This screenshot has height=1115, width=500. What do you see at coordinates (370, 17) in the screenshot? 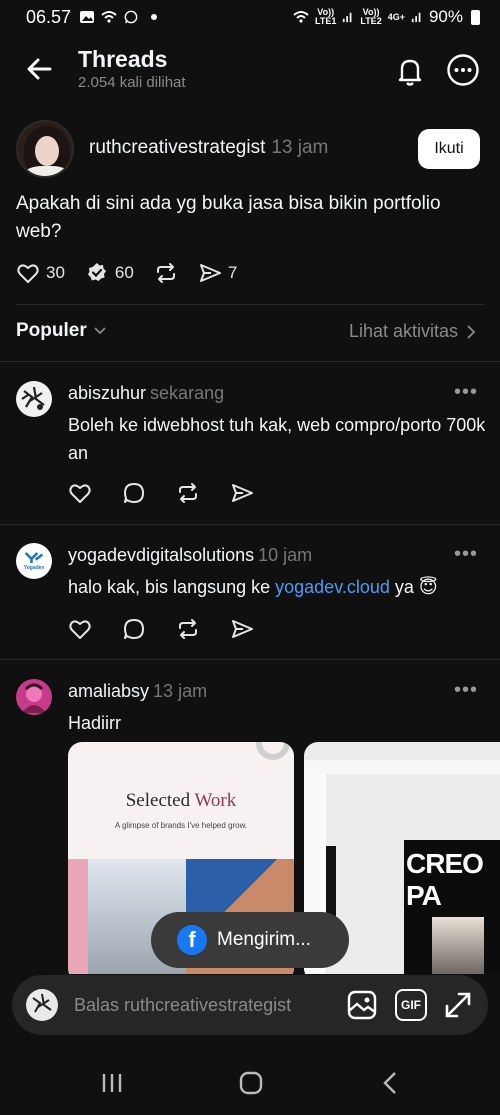
I see `sim2-label: Vo)) LTE2` at bounding box center [370, 17].